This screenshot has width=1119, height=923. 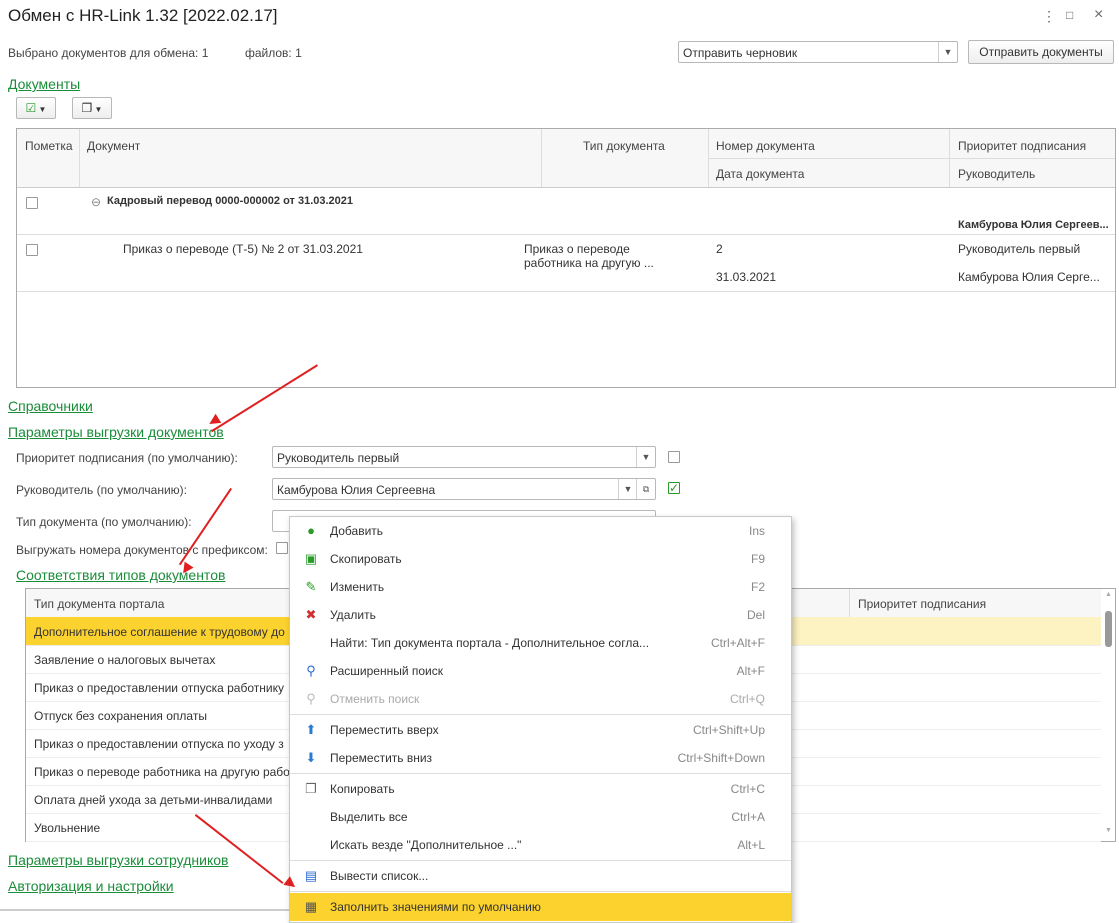 I want to click on delete-icon: ✖, so click(x=311, y=614).